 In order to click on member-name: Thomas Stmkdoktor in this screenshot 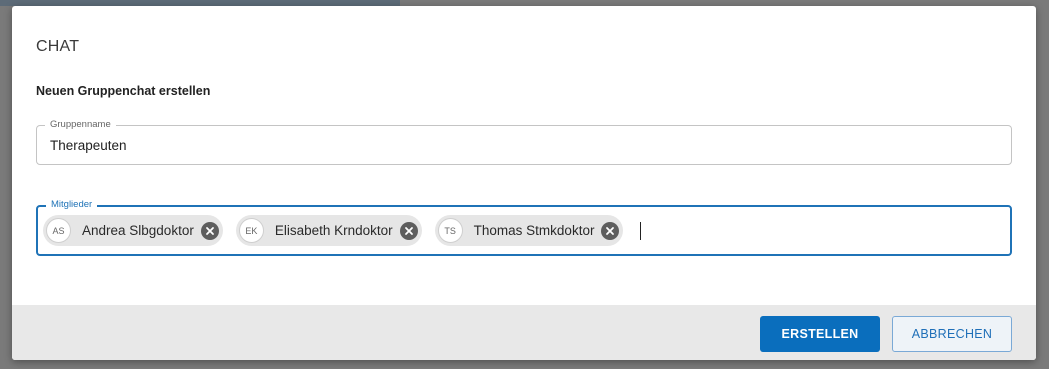, I will do `click(534, 230)`.